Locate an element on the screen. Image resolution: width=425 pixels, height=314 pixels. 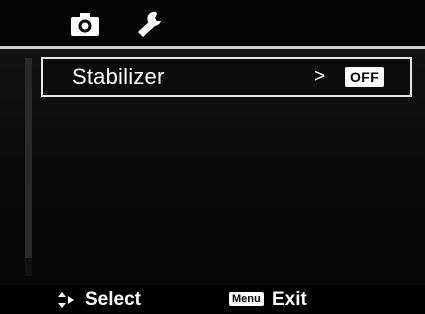
footer-select-label: Select is located at coordinates (113, 299).